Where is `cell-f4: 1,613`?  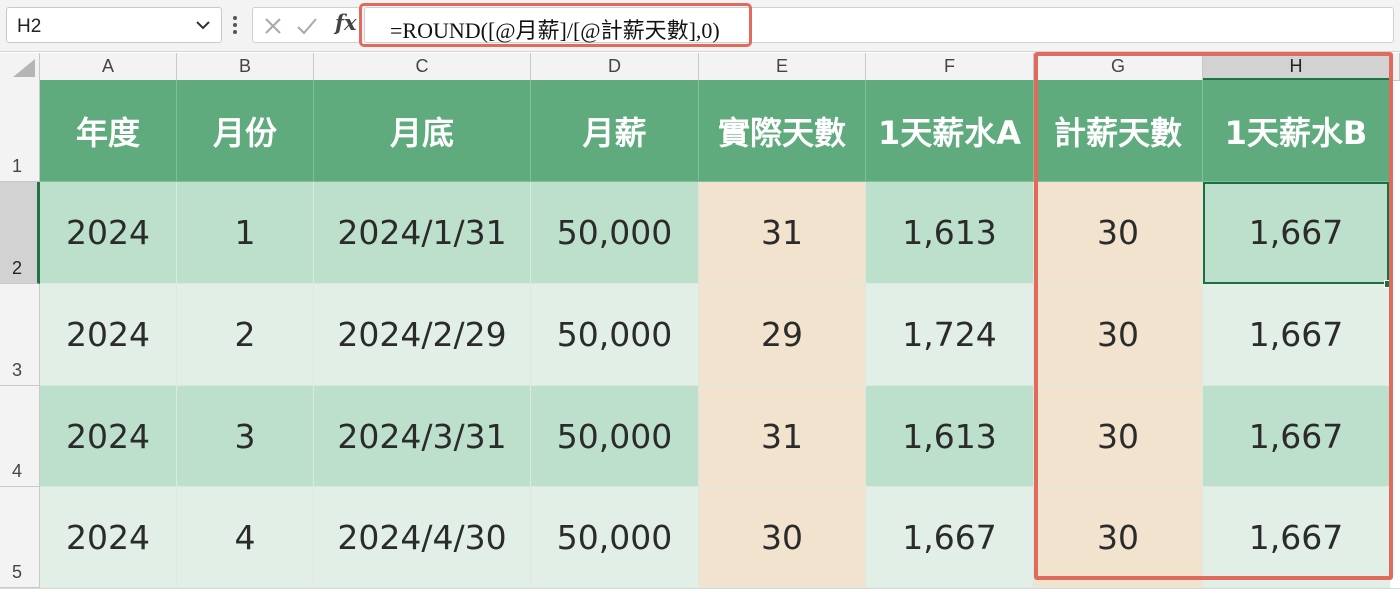
cell-f4: 1,613 is located at coordinates (950, 436).